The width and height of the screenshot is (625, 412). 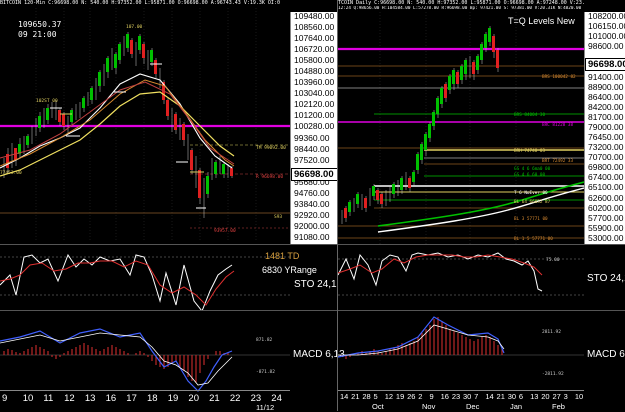 I want to click on right-ma-green, so click(x=480, y=204).